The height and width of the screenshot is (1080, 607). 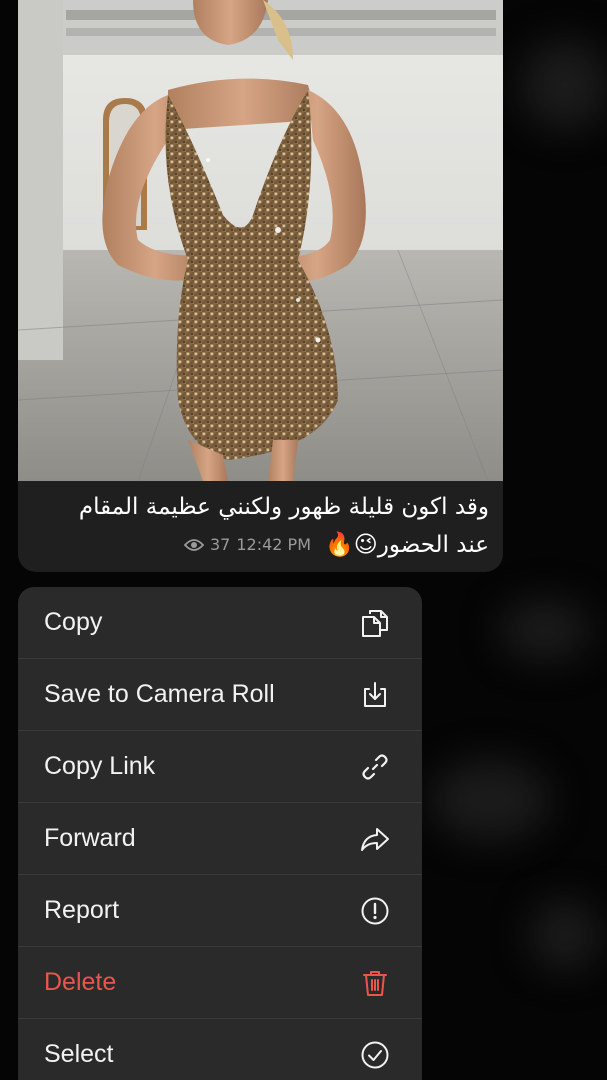 I want to click on menu-item-save-to-camera-roll: Save to Camera Roll, so click(x=220, y=695).